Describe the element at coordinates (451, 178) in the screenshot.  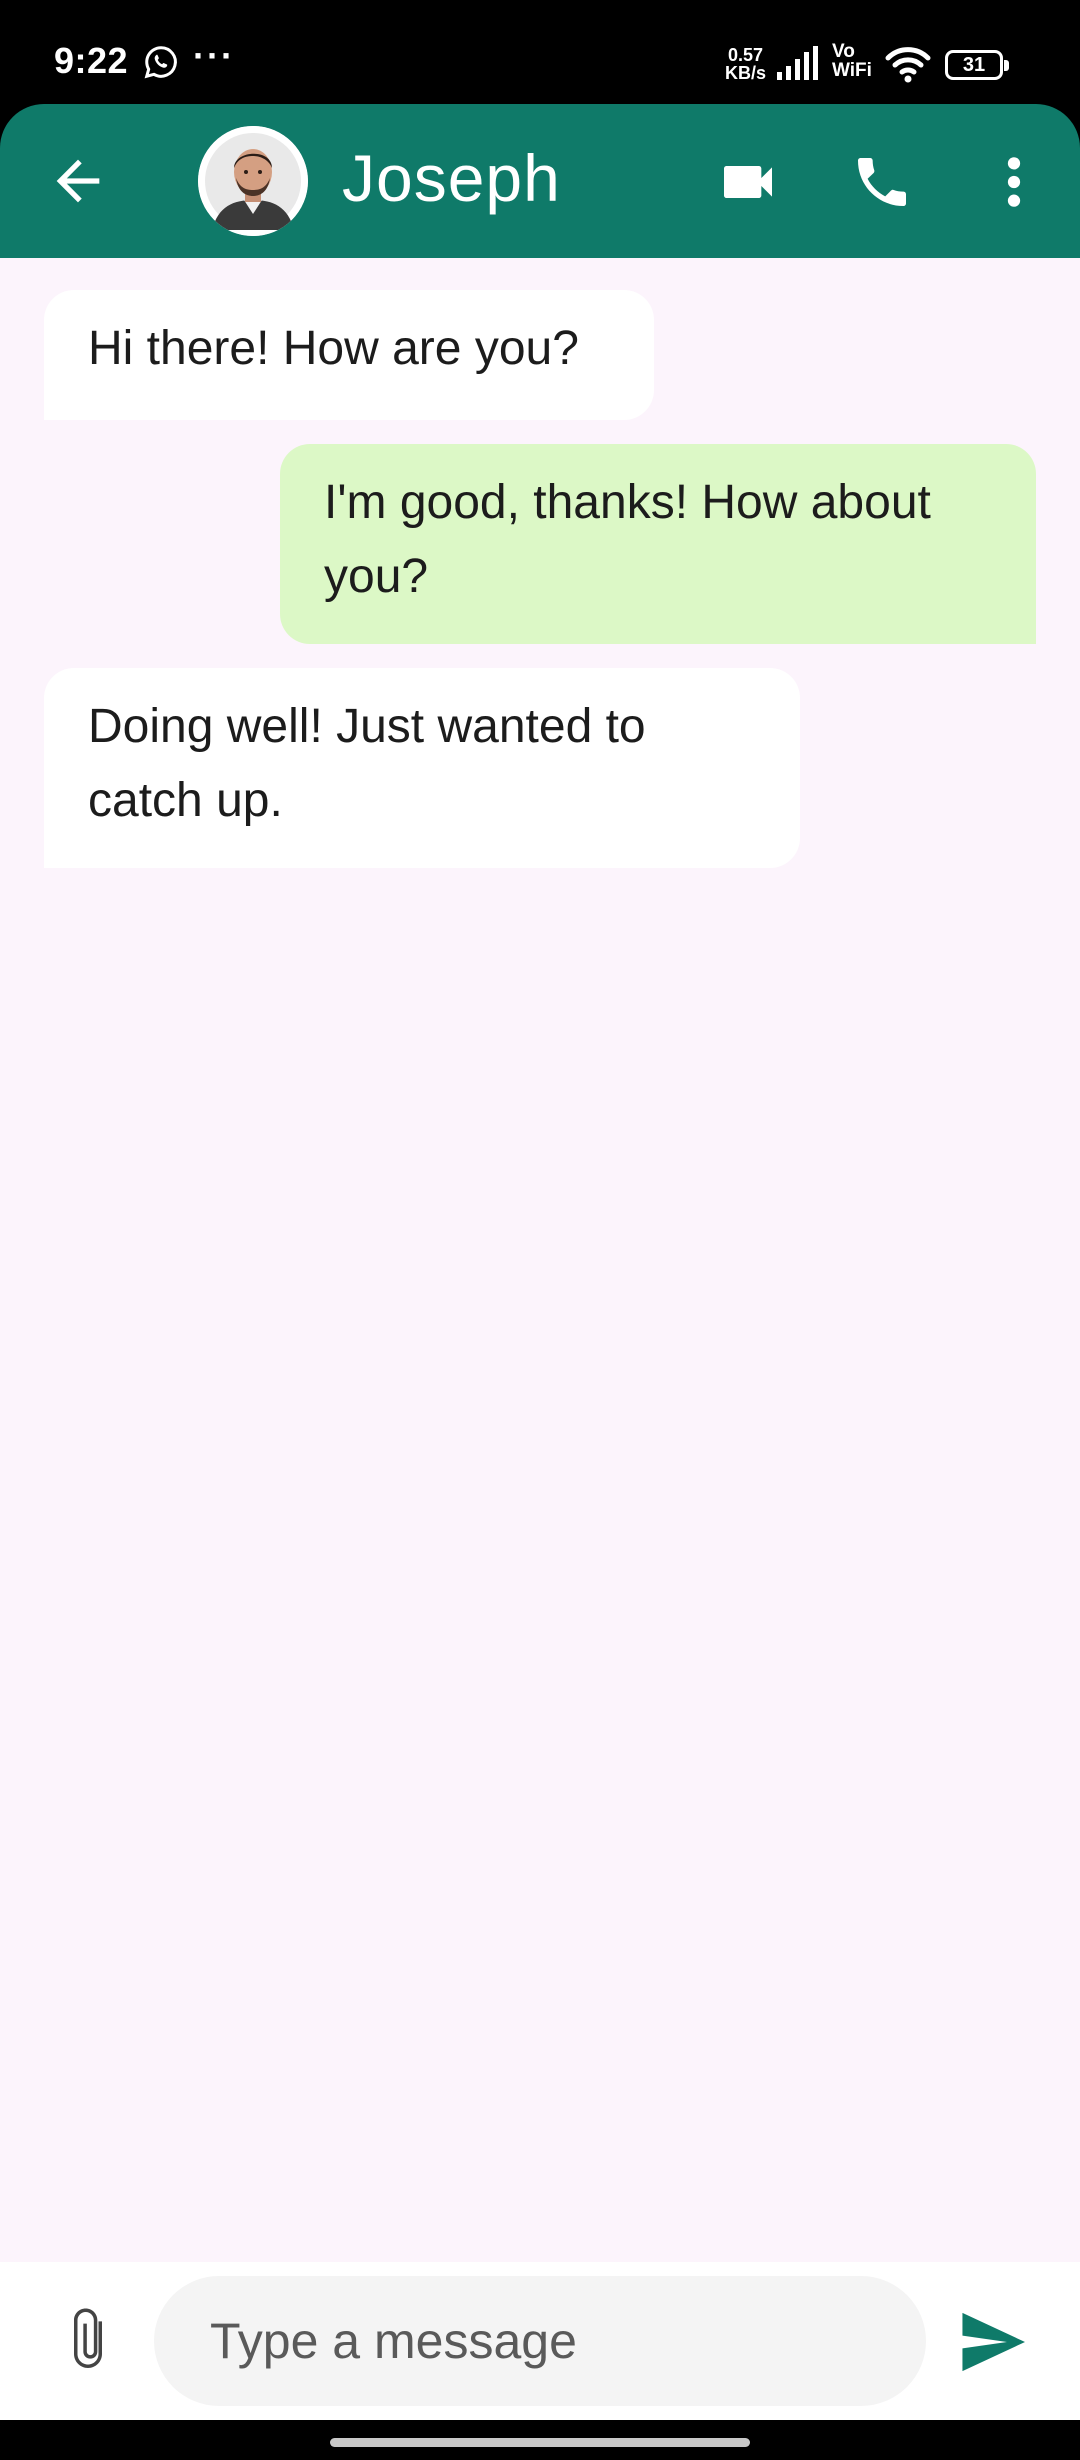
I see `contact-name: Joseph` at that location.